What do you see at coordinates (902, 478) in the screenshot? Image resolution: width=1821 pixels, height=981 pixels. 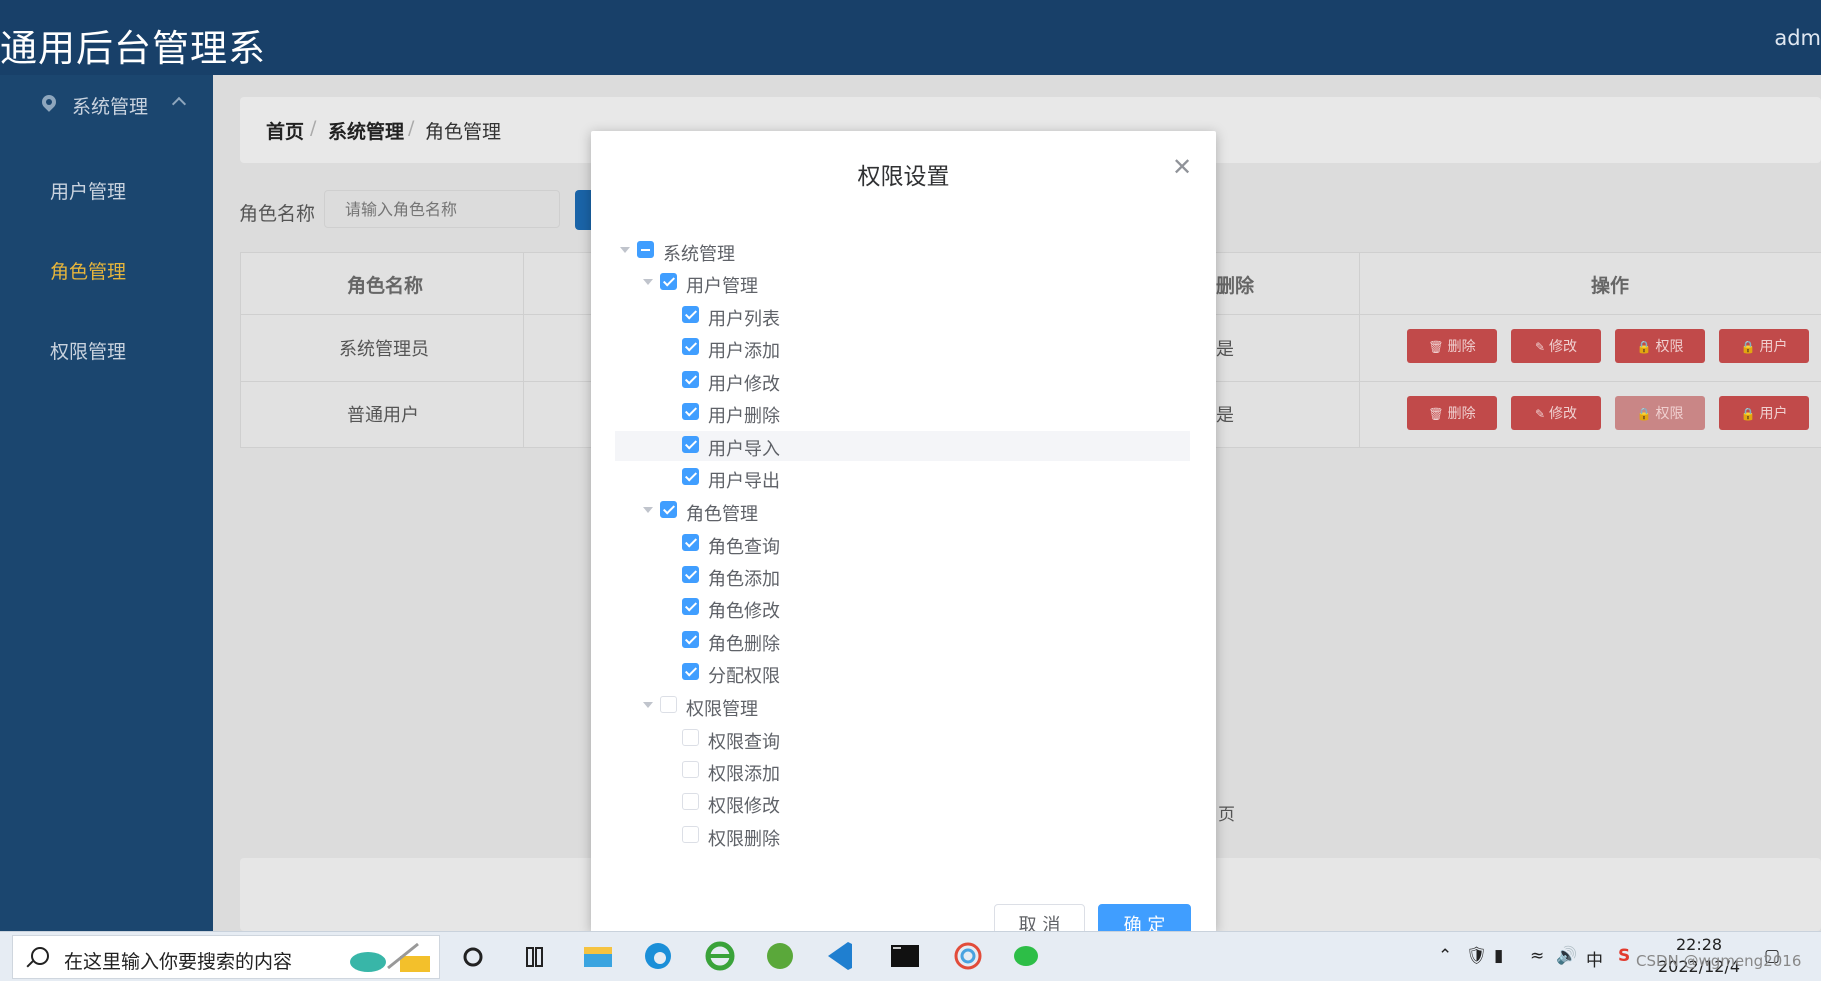 I see `tree-leaf: 用户导出` at bounding box center [902, 478].